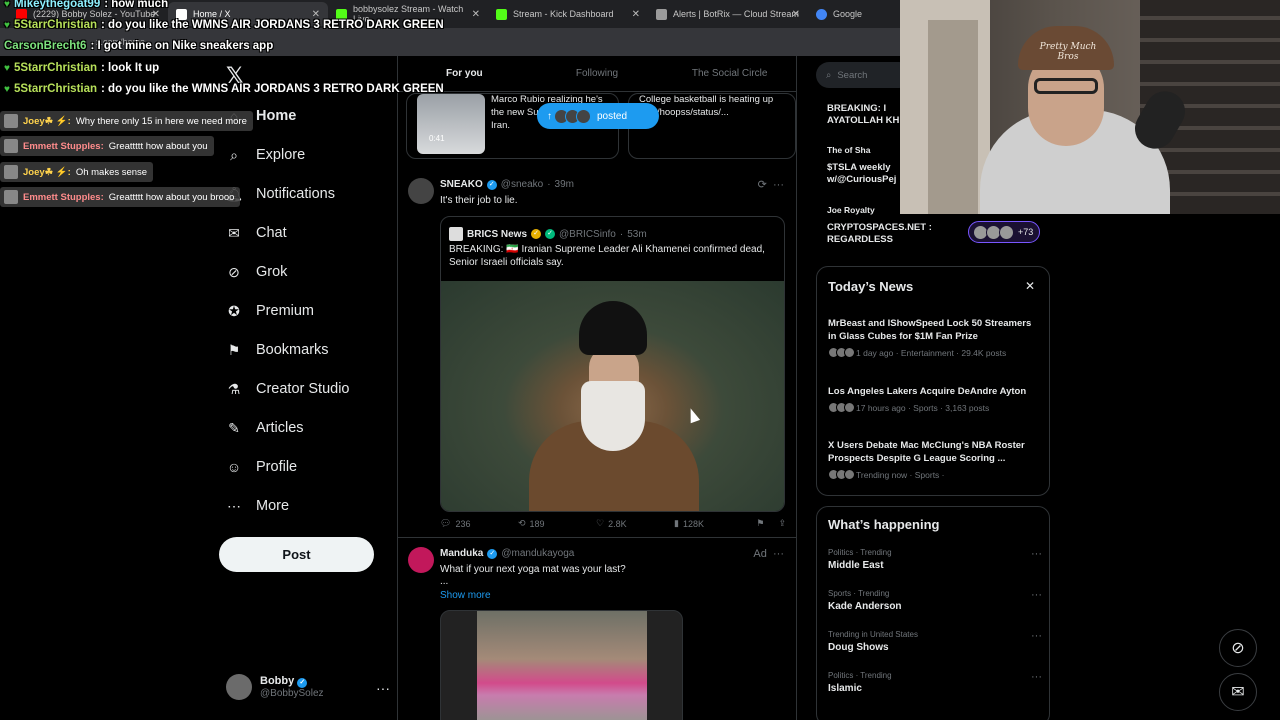  Describe the element at coordinates (935, 682) in the screenshot. I see `trend-item: Politics · Trending Islamic ···` at that location.